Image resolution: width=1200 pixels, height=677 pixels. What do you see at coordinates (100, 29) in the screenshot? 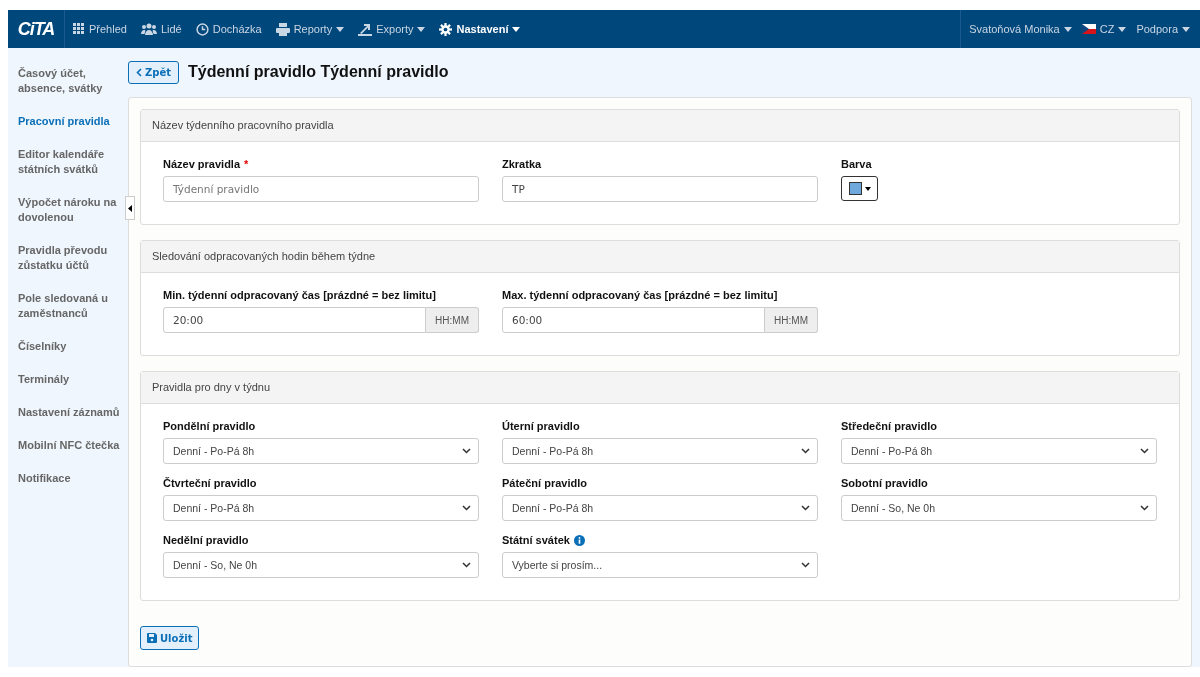
I see `nav-menu-item: Přehled` at bounding box center [100, 29].